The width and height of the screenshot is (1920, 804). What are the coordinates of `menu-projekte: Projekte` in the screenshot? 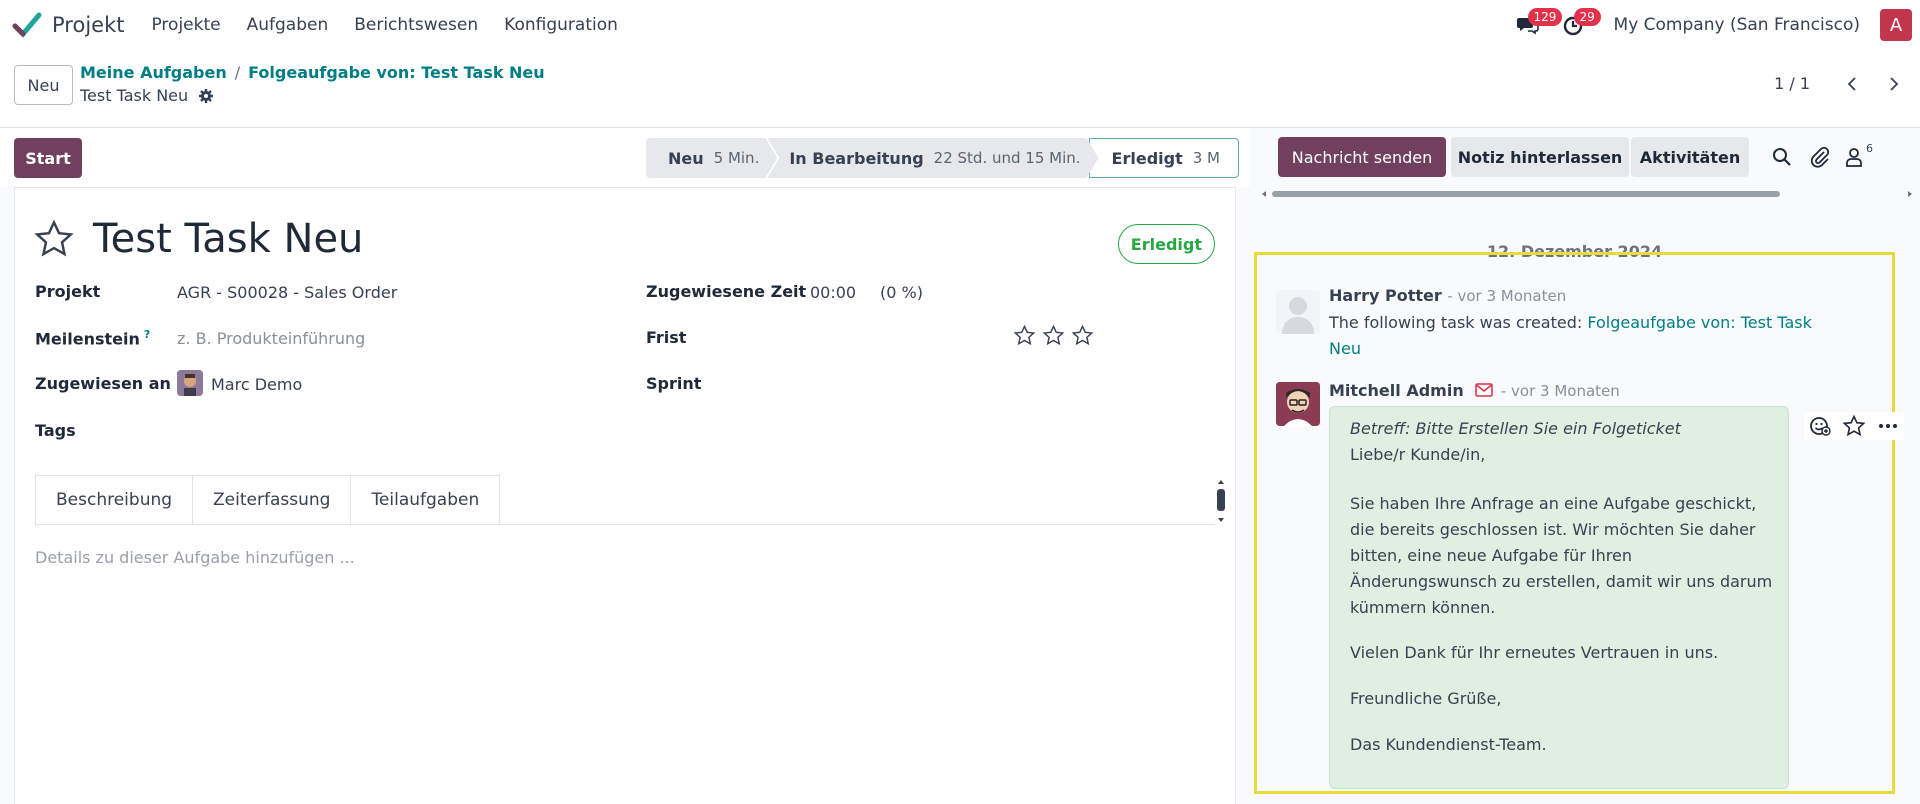 It's located at (185, 25).